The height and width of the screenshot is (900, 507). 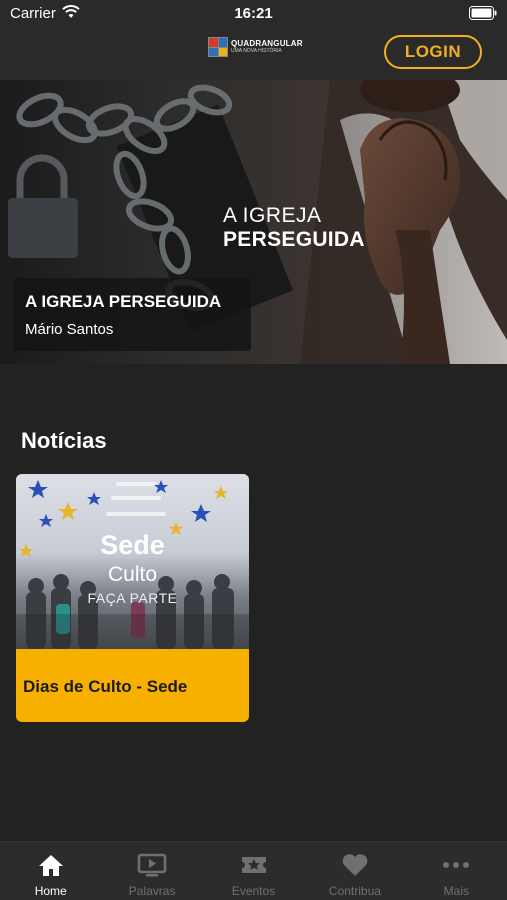 I want to click on news-section-title: Notícias, so click(x=64, y=440).